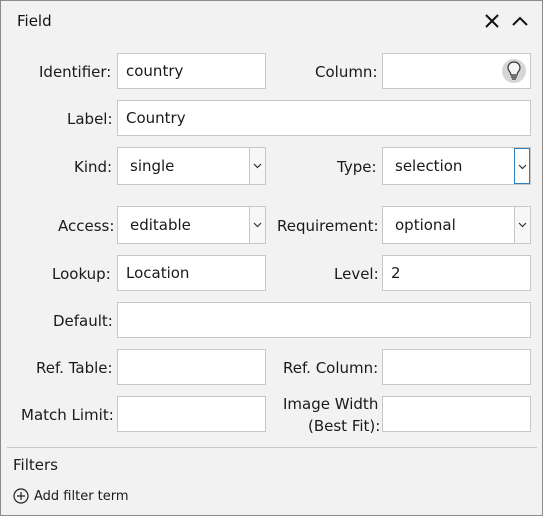 This screenshot has width=543, height=516. Describe the element at coordinates (35, 465) in the screenshot. I see `filters-title: Filters` at that location.